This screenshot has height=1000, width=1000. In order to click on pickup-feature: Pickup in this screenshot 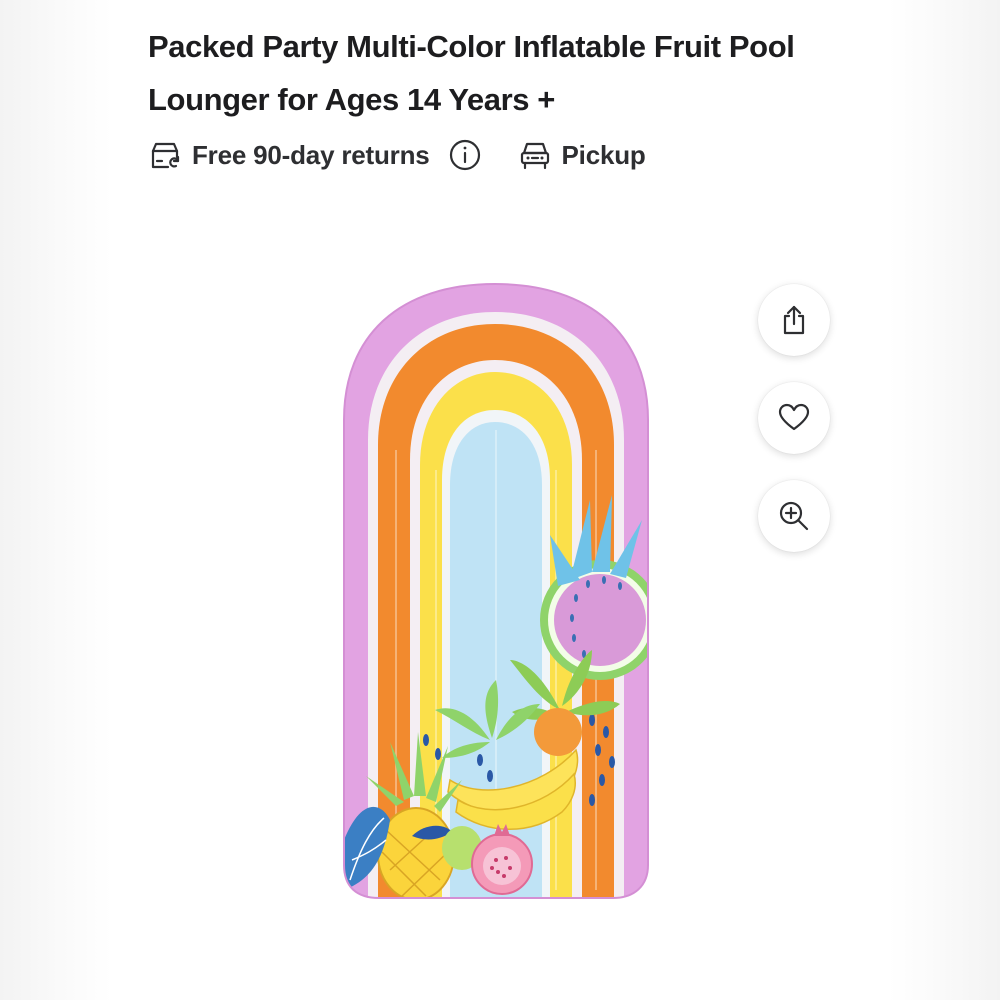, I will do `click(582, 155)`.